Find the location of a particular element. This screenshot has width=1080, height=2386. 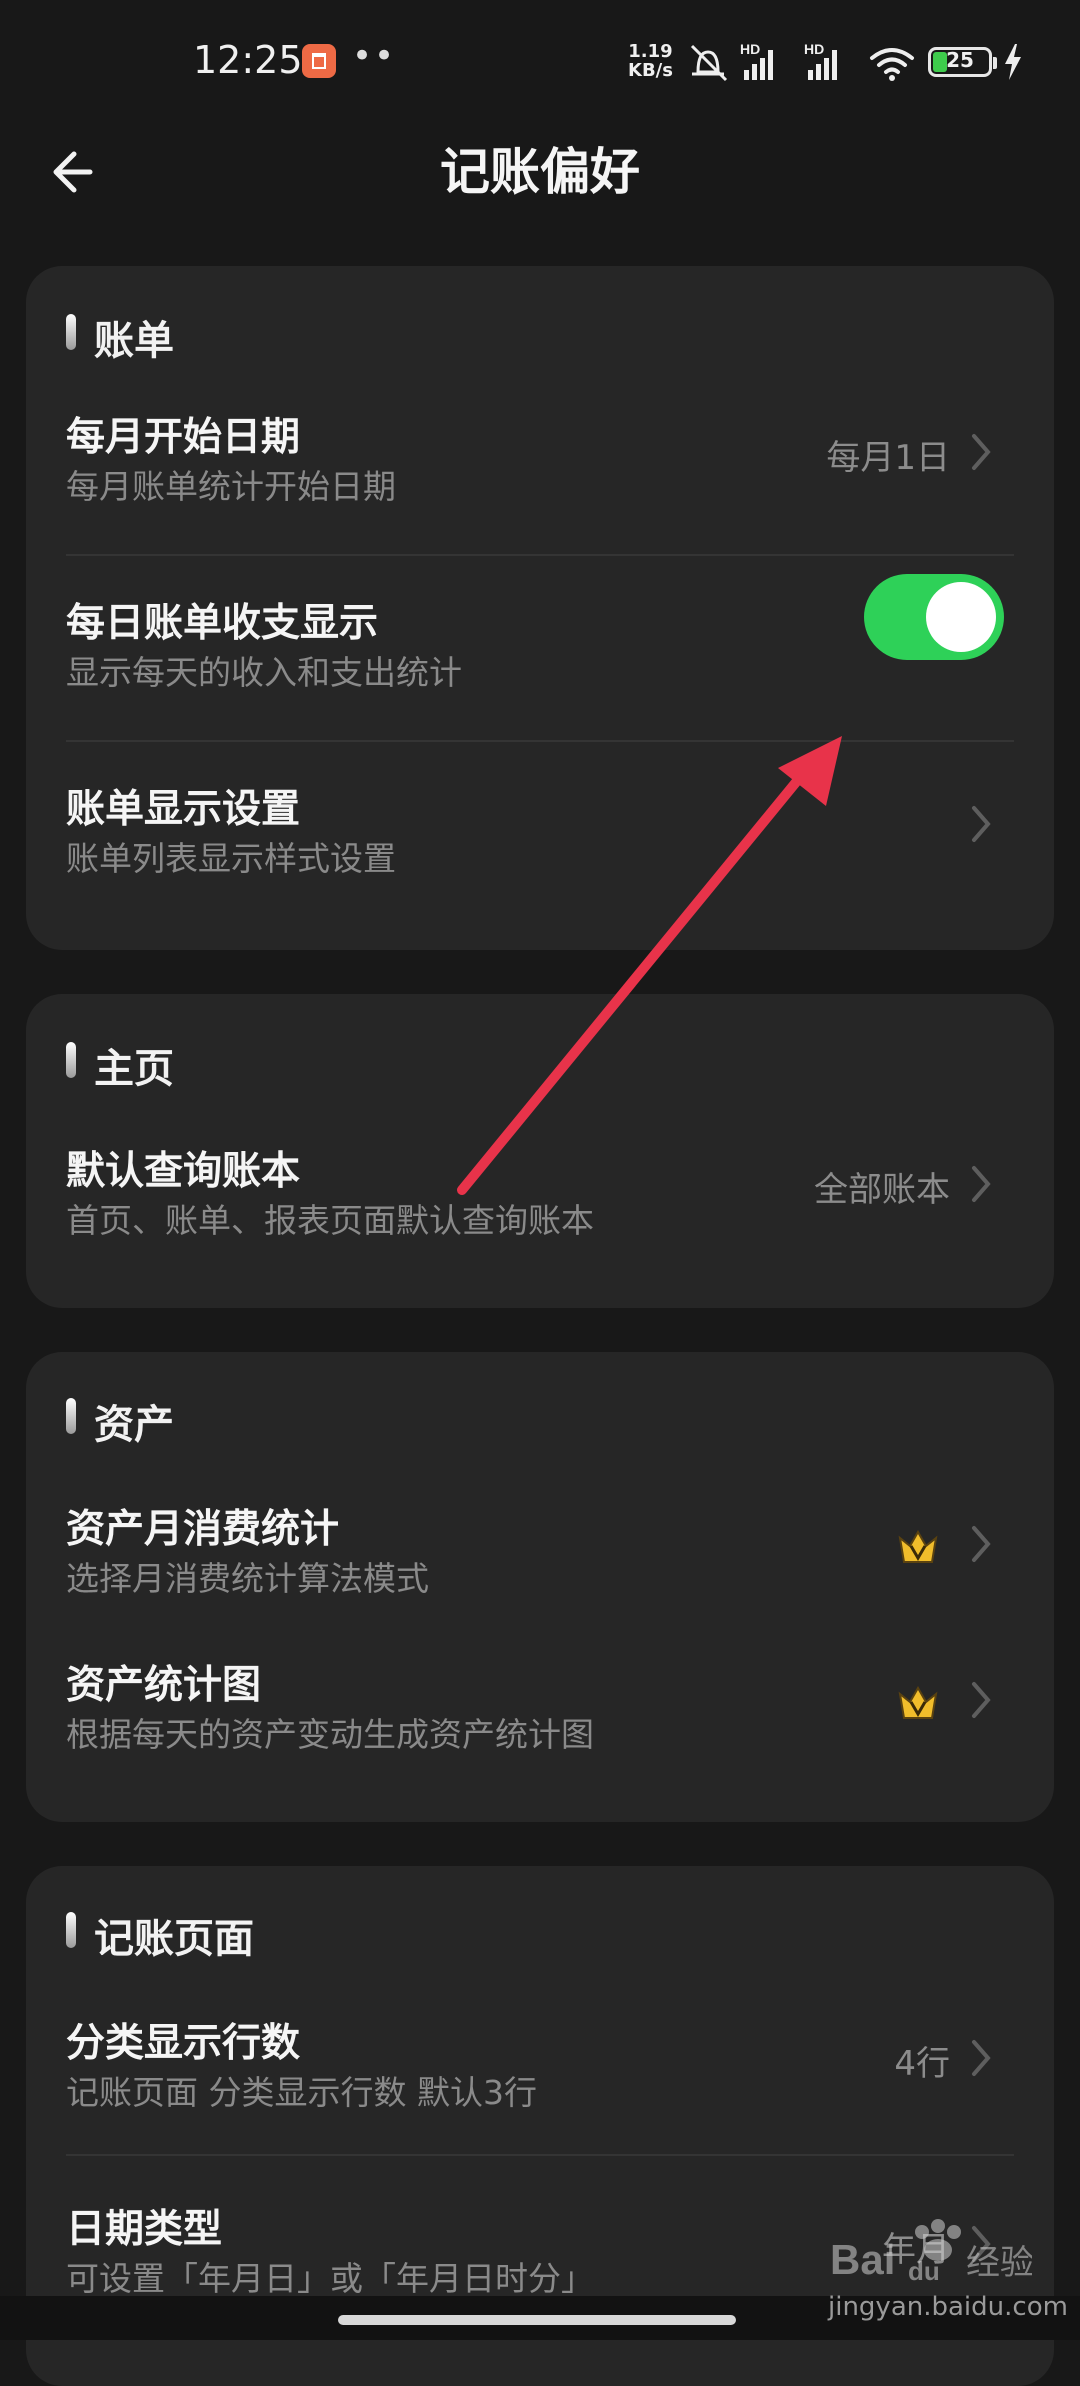

baidu-jingyan-watermark: Bai du 经验 is located at coordinates (931, 2252).